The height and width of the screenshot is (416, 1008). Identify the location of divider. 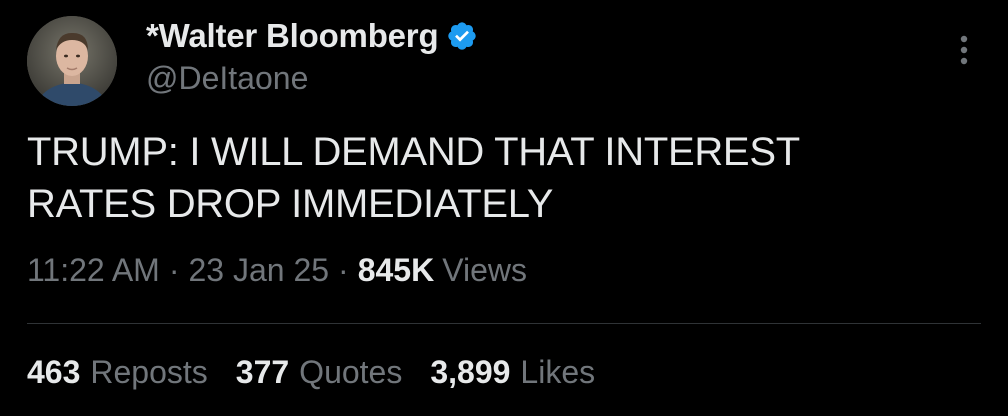
(504, 323).